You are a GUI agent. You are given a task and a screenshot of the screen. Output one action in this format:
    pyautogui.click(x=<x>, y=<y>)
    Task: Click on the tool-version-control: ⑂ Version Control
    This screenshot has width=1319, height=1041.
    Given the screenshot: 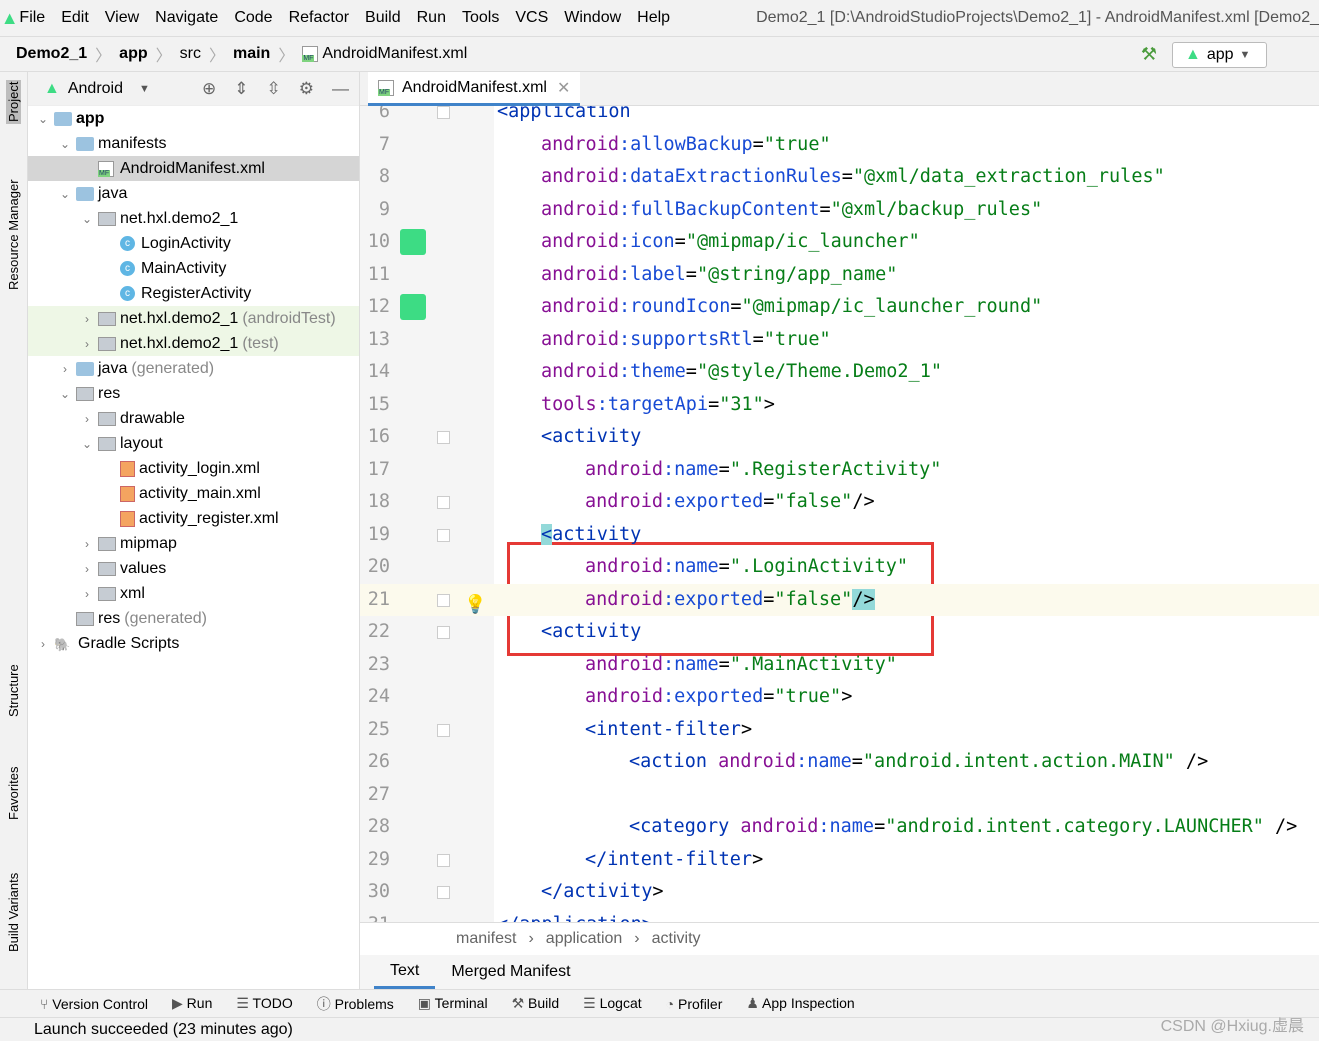 What is the action you would take?
    pyautogui.click(x=94, y=1004)
    